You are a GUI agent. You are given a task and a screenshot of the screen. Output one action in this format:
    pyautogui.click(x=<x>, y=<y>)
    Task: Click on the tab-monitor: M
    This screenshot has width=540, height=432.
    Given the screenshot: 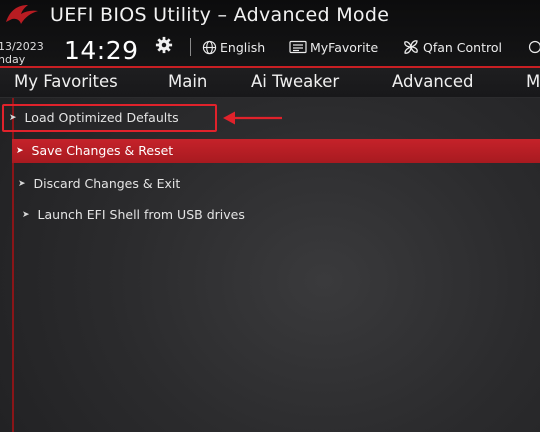 What is the action you would take?
    pyautogui.click(x=533, y=81)
    